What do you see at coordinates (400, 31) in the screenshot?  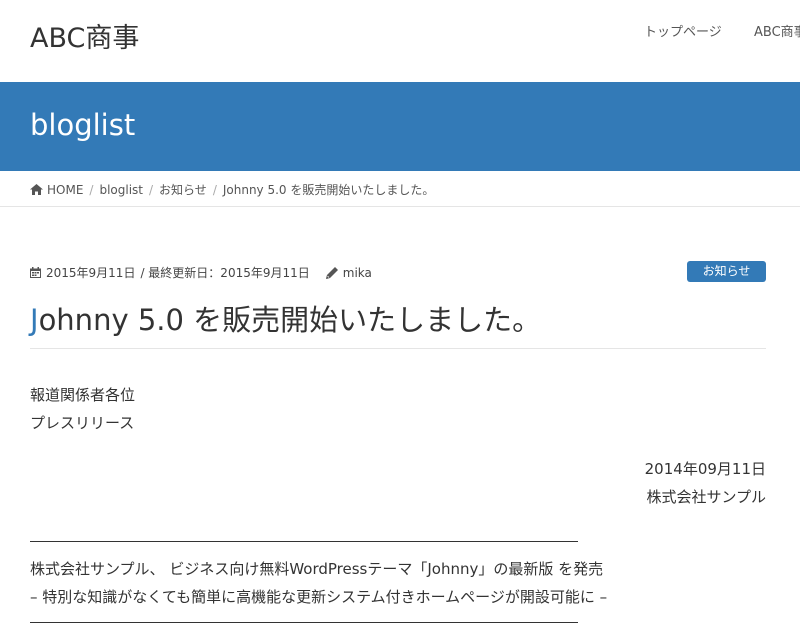 I see `global-nav: トップページ ABC商事` at bounding box center [400, 31].